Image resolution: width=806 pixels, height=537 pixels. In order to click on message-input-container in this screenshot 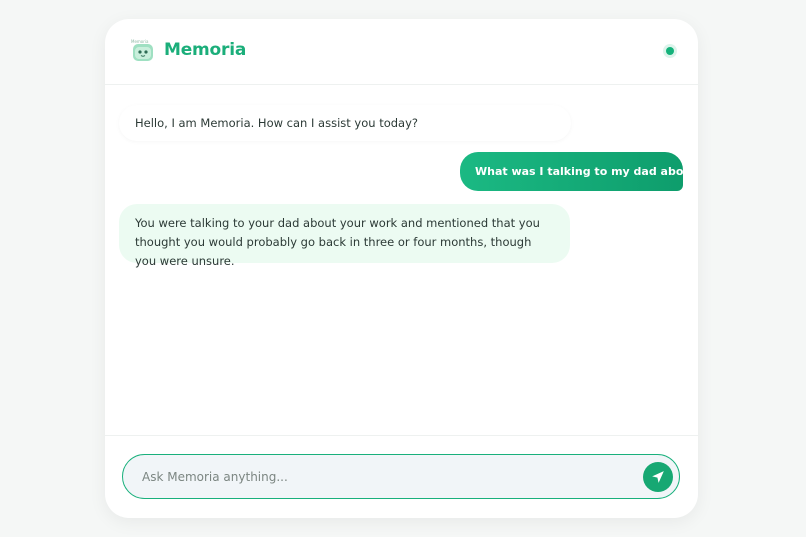, I will do `click(401, 476)`.